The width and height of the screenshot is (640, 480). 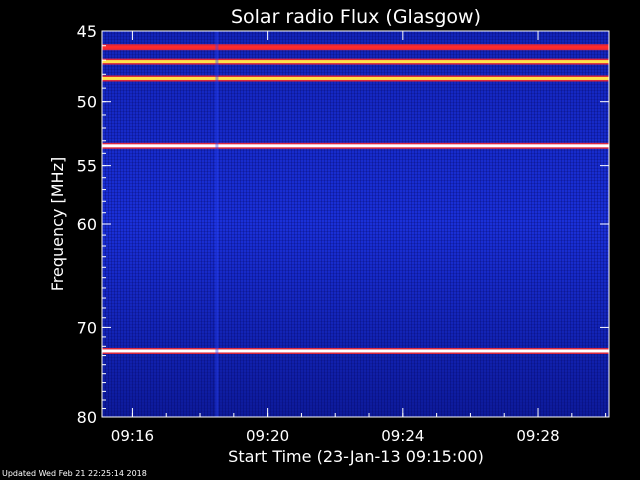 What do you see at coordinates (267, 436) in the screenshot?
I see `x-tick-label: 09:20` at bounding box center [267, 436].